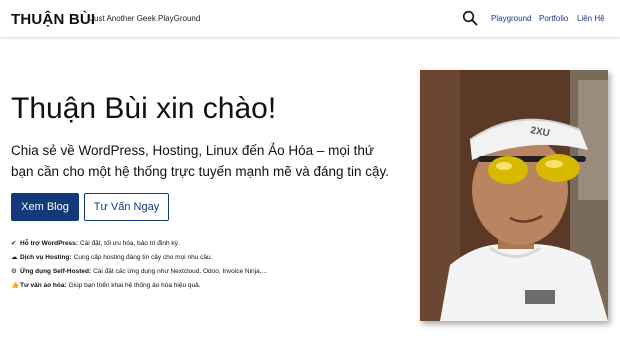 Image resolution: width=620 pixels, height=343 pixels. Describe the element at coordinates (14, 271) in the screenshot. I see `gear-icon: ⚙` at that location.